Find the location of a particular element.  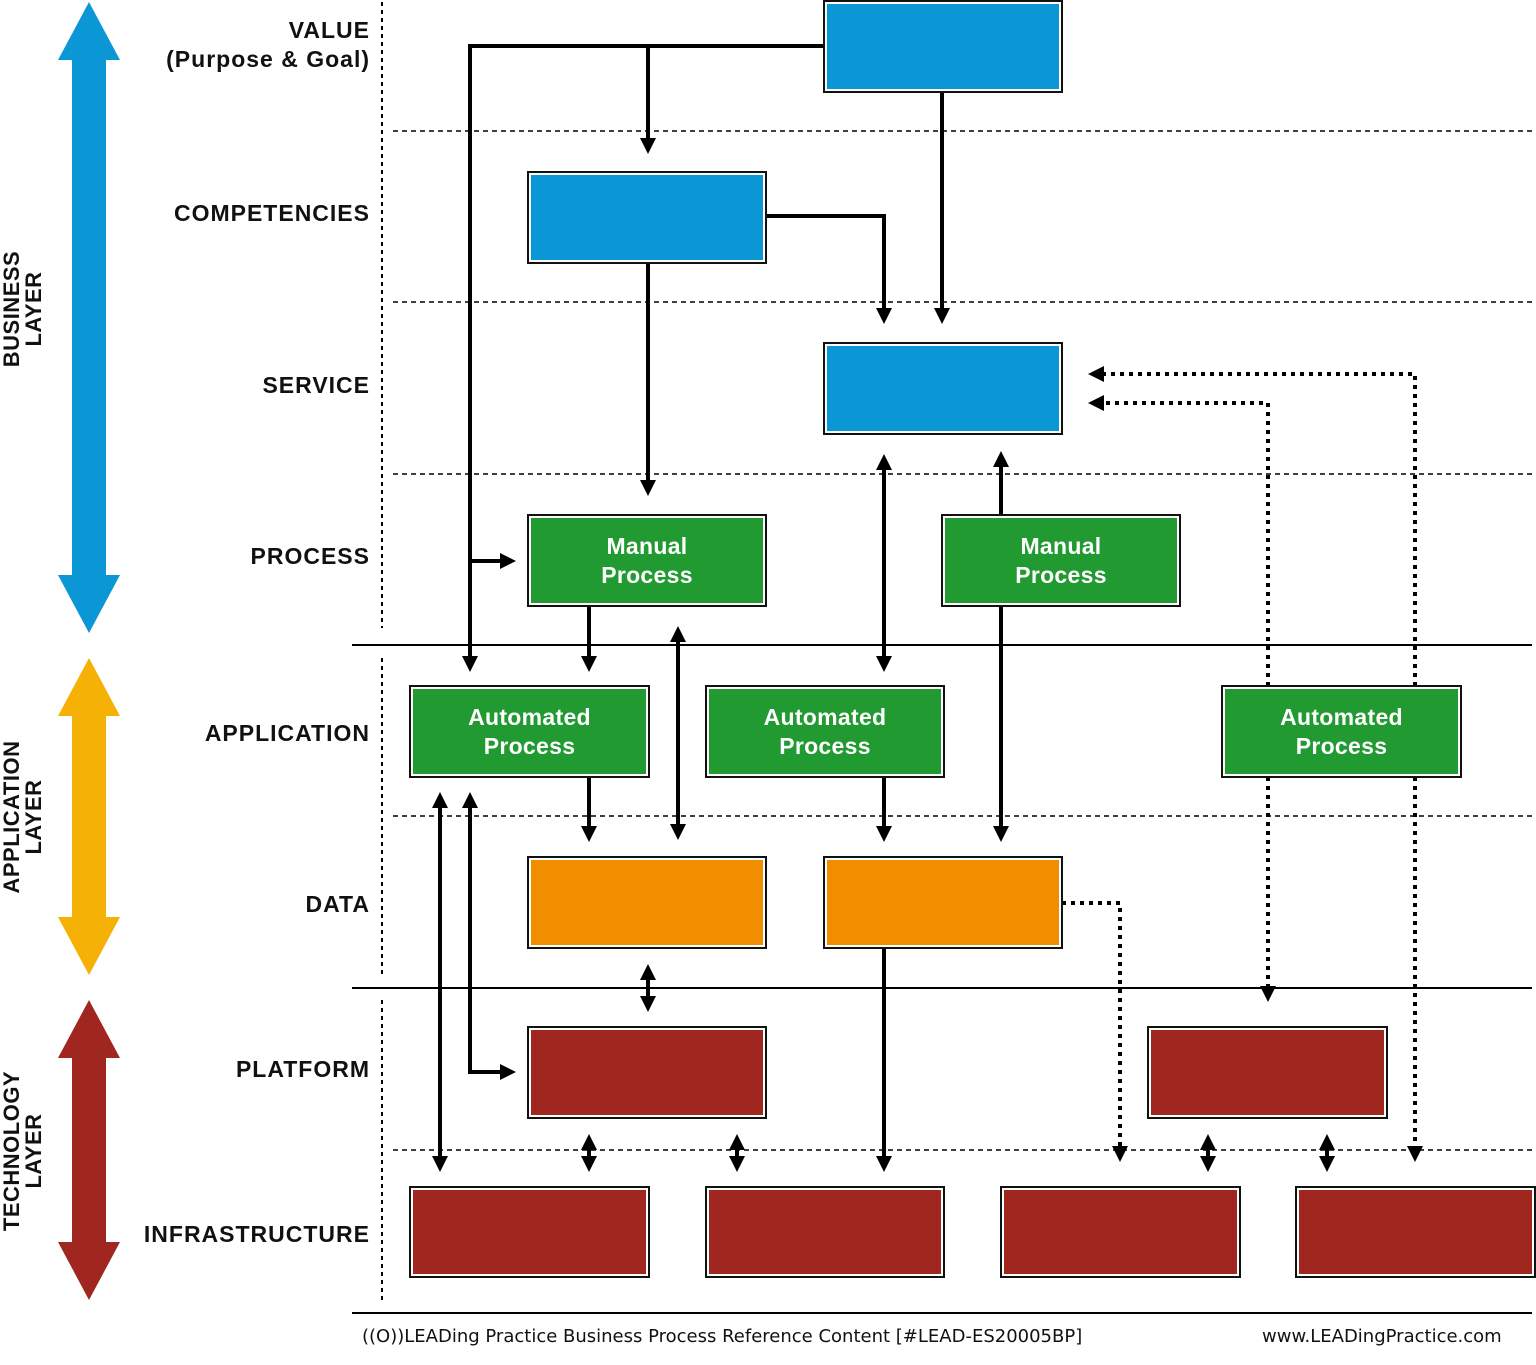

row-label-value: VALUE (Purpose & Goal) is located at coordinates (268, 45).